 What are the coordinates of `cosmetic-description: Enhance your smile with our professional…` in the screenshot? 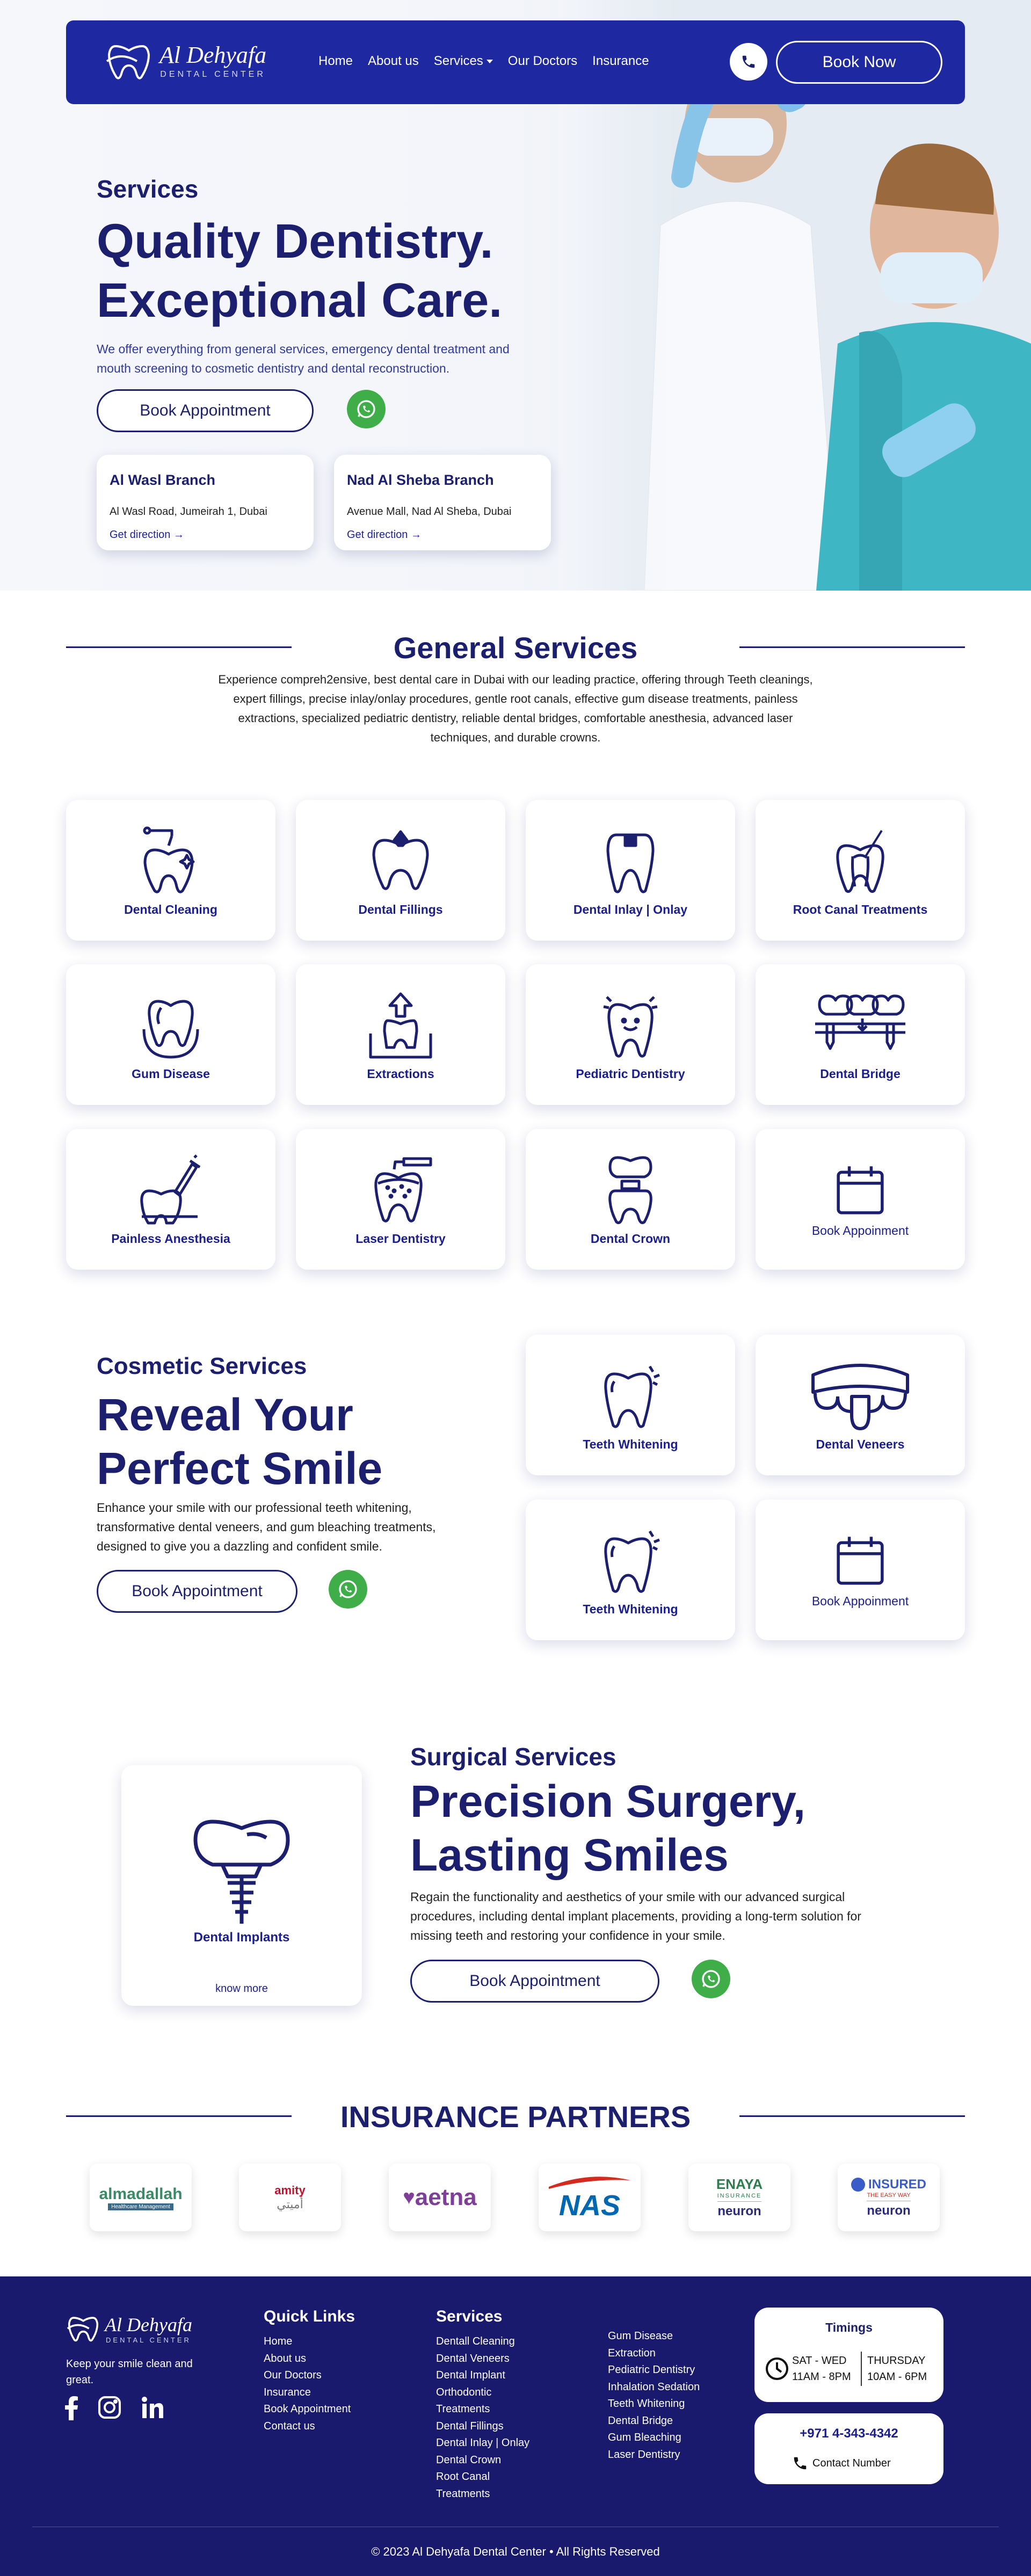 It's located at (266, 1527).